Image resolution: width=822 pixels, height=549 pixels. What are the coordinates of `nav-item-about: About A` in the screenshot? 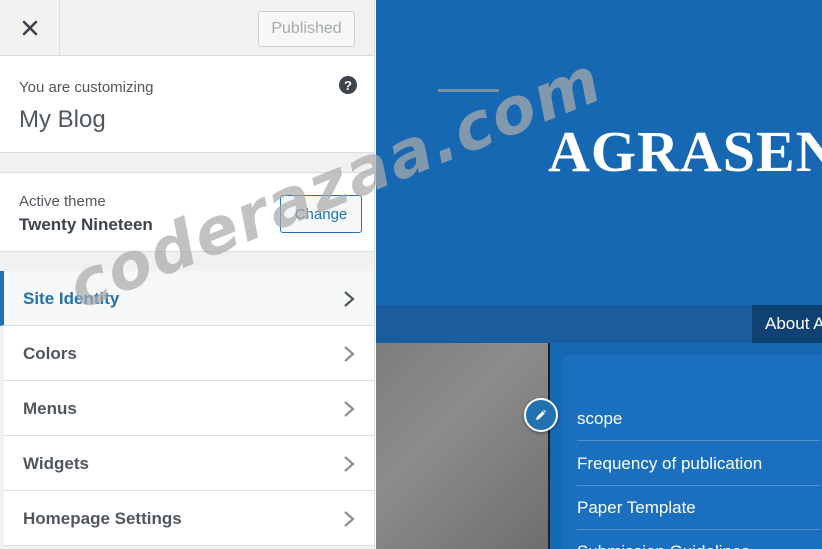 It's located at (787, 324).